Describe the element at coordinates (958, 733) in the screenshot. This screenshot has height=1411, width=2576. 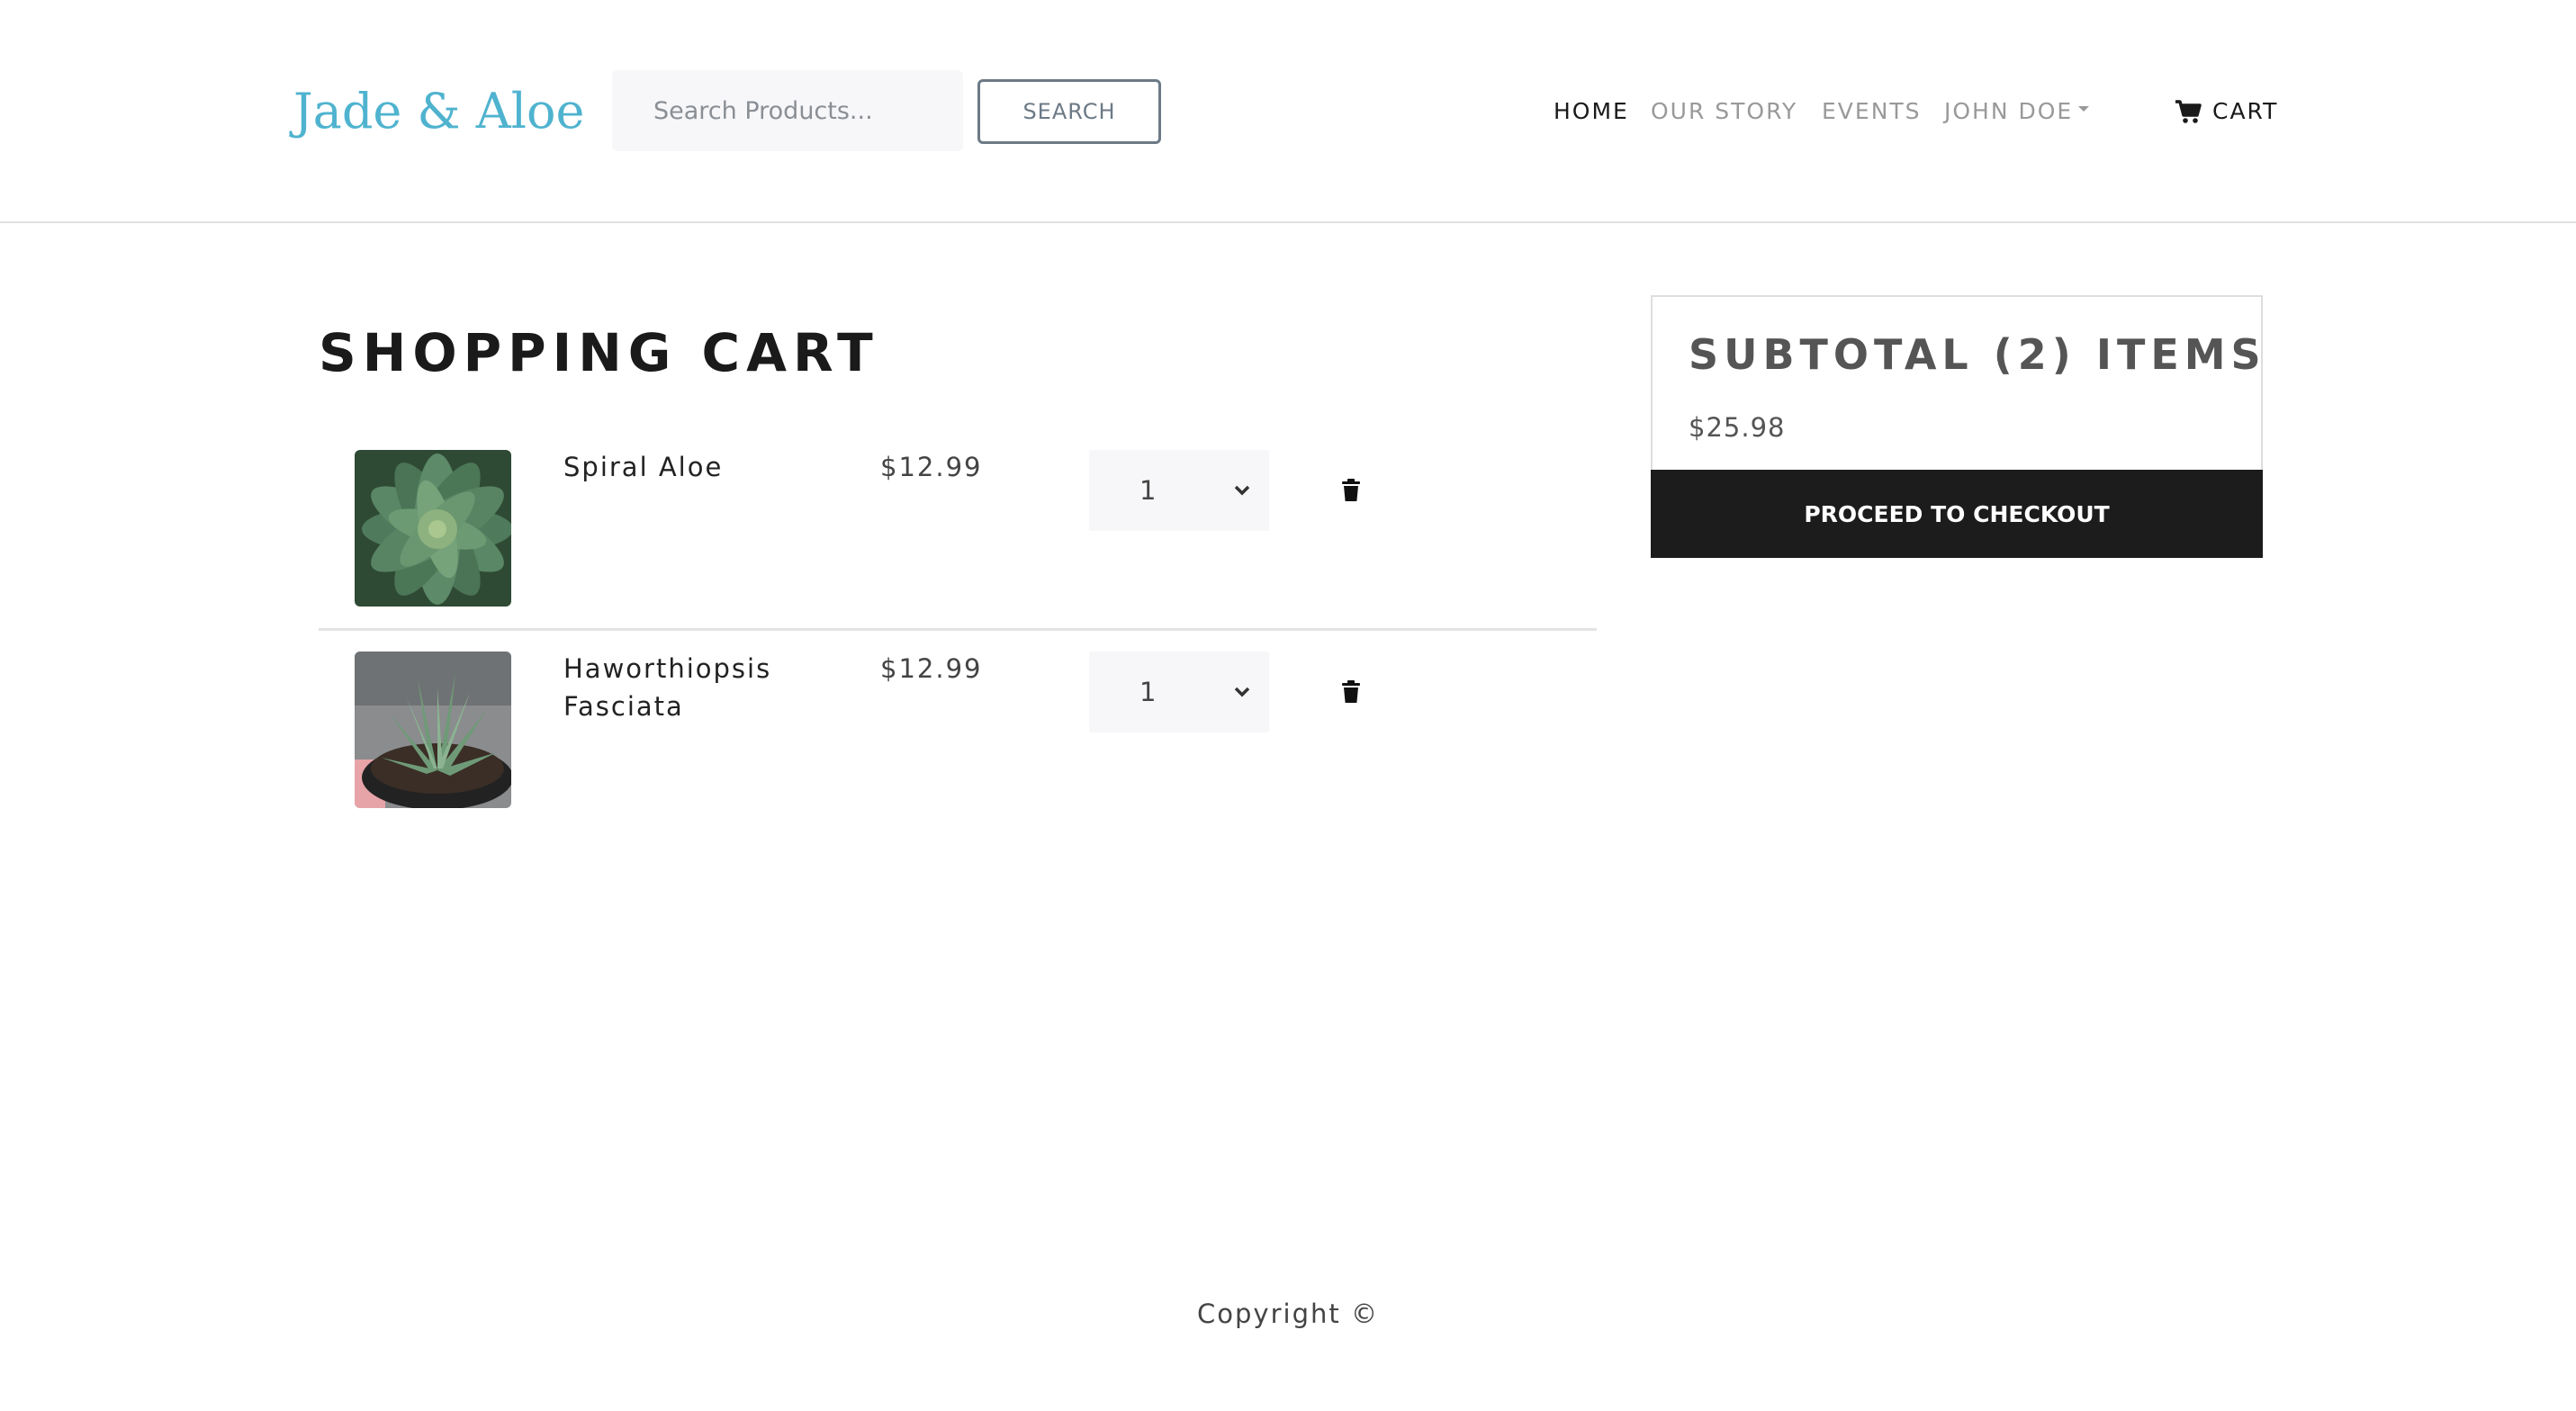
I see `cart-item-row: Haworthiopsis Fasciata $12.99 1` at that location.